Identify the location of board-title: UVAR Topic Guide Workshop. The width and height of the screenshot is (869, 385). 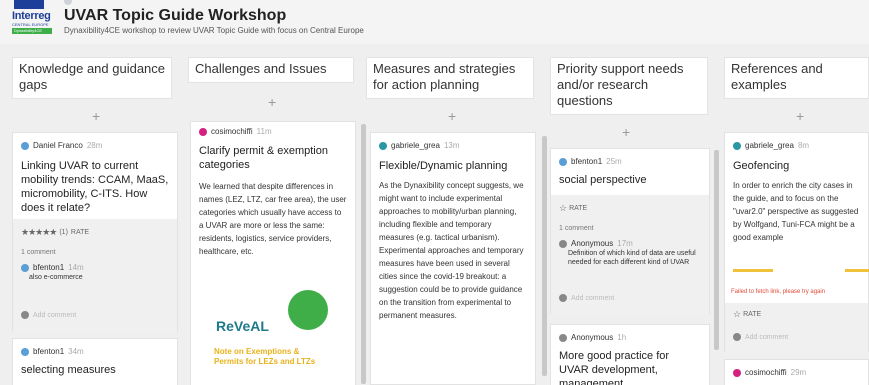
(175, 15).